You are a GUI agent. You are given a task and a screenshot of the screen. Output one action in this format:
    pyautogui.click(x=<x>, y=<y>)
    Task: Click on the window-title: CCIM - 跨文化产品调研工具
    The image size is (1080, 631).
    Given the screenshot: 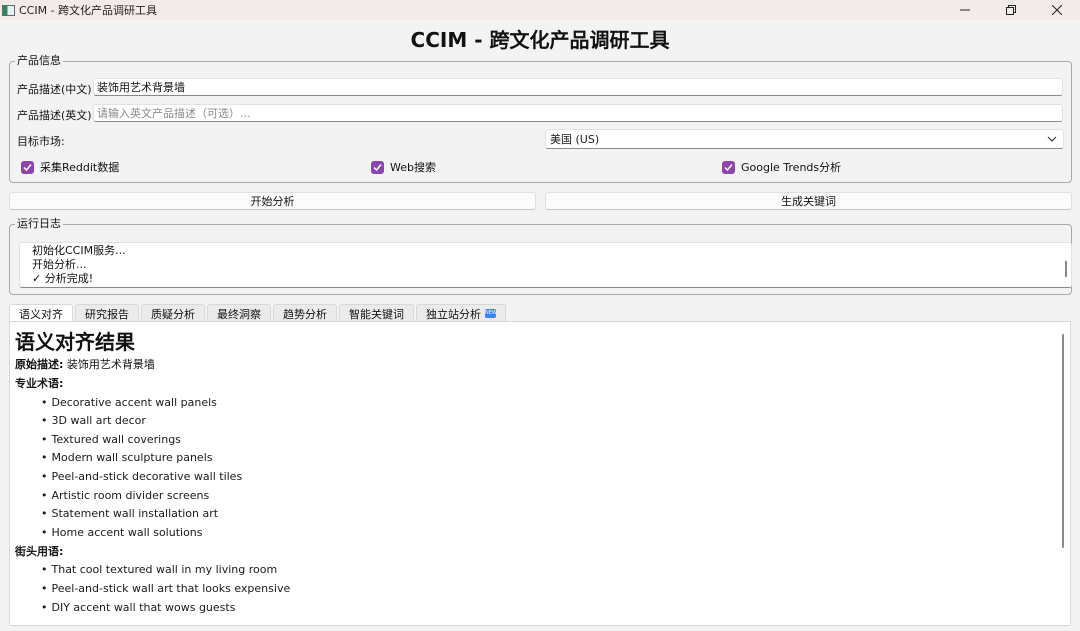 What is the action you would take?
    pyautogui.click(x=88, y=10)
    